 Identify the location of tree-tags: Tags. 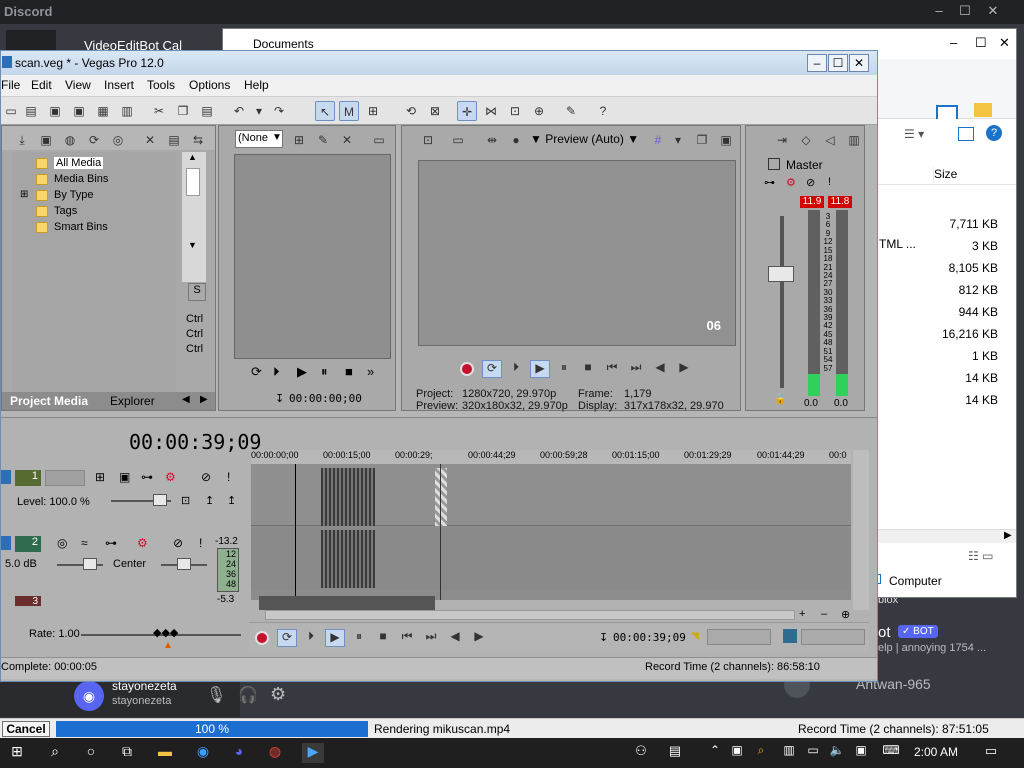
(65, 211).